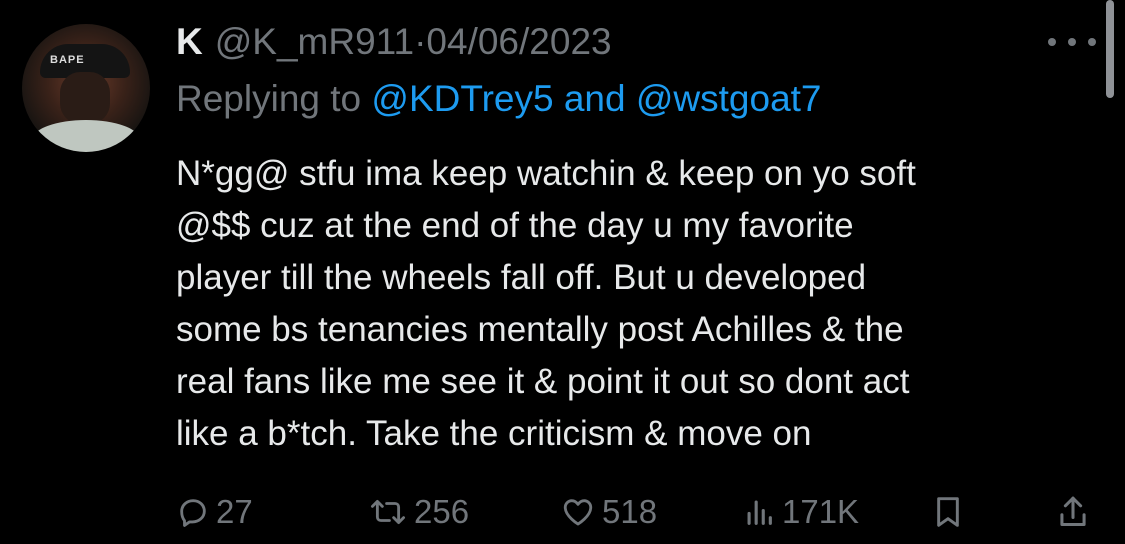 The width and height of the screenshot is (1125, 544). What do you see at coordinates (86, 136) in the screenshot?
I see `avatar-shirt` at bounding box center [86, 136].